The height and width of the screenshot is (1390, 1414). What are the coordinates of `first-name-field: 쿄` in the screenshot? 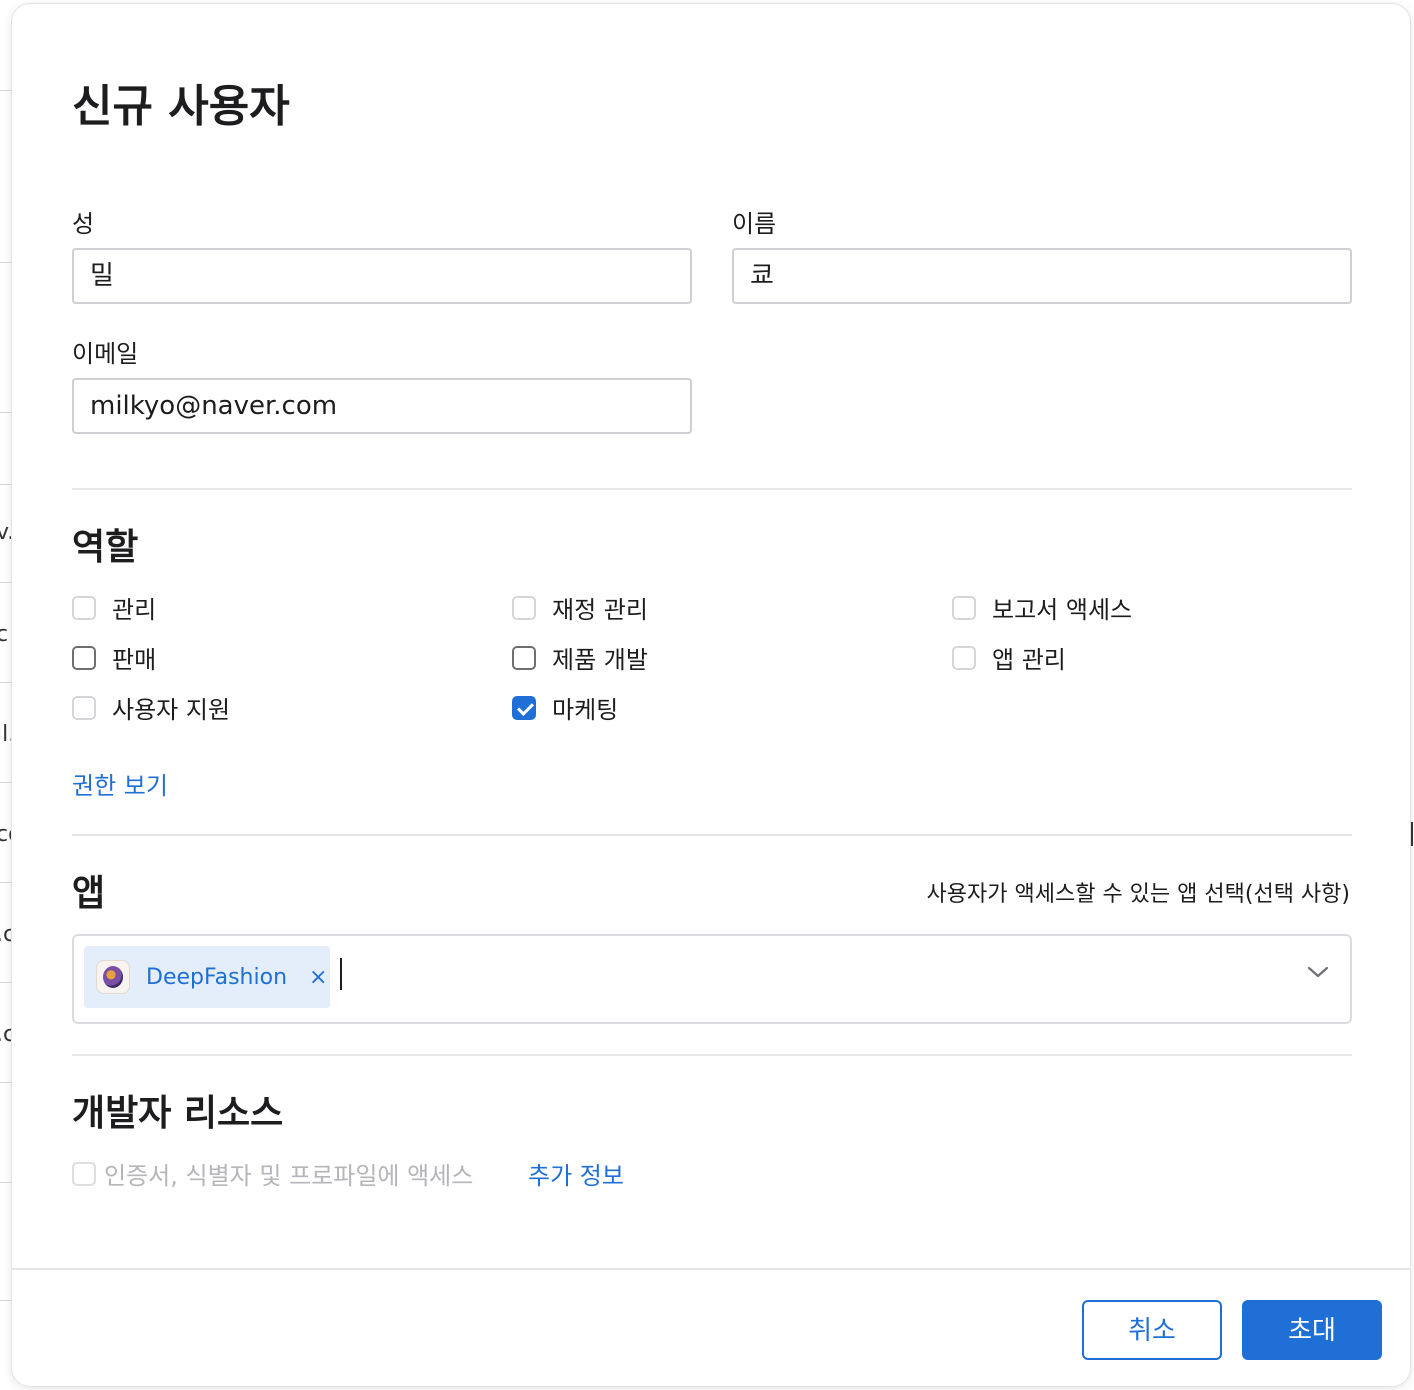 It's located at (1042, 276).